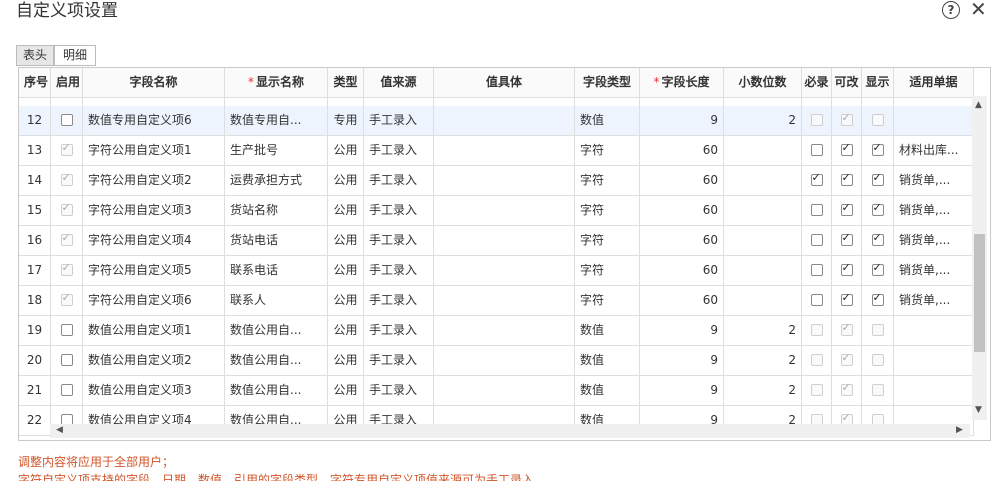 The height and width of the screenshot is (481, 1003). I want to click on cell-field-name: 字符公用自定义项3, so click(154, 211).